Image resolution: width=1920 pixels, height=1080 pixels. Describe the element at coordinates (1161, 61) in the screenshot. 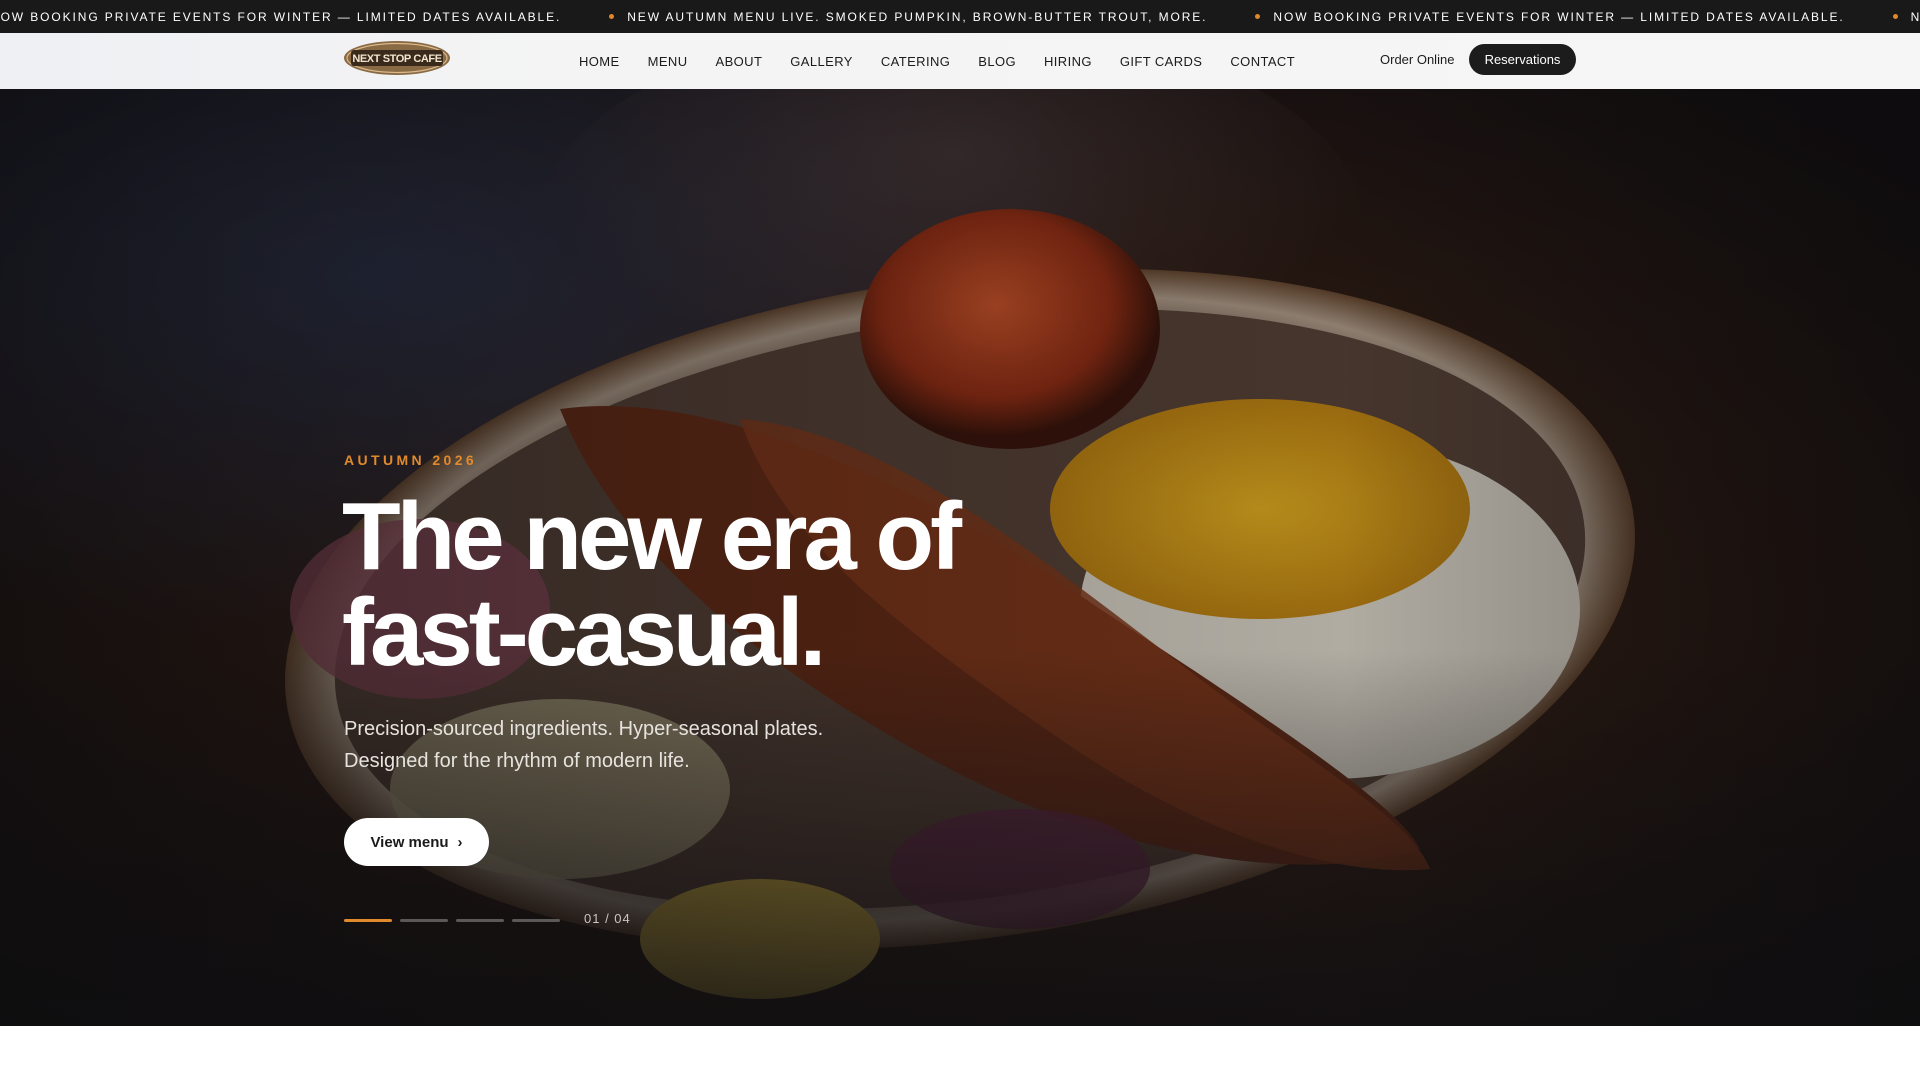

I see `nav-gift-cards: GIFT CARDS` at that location.